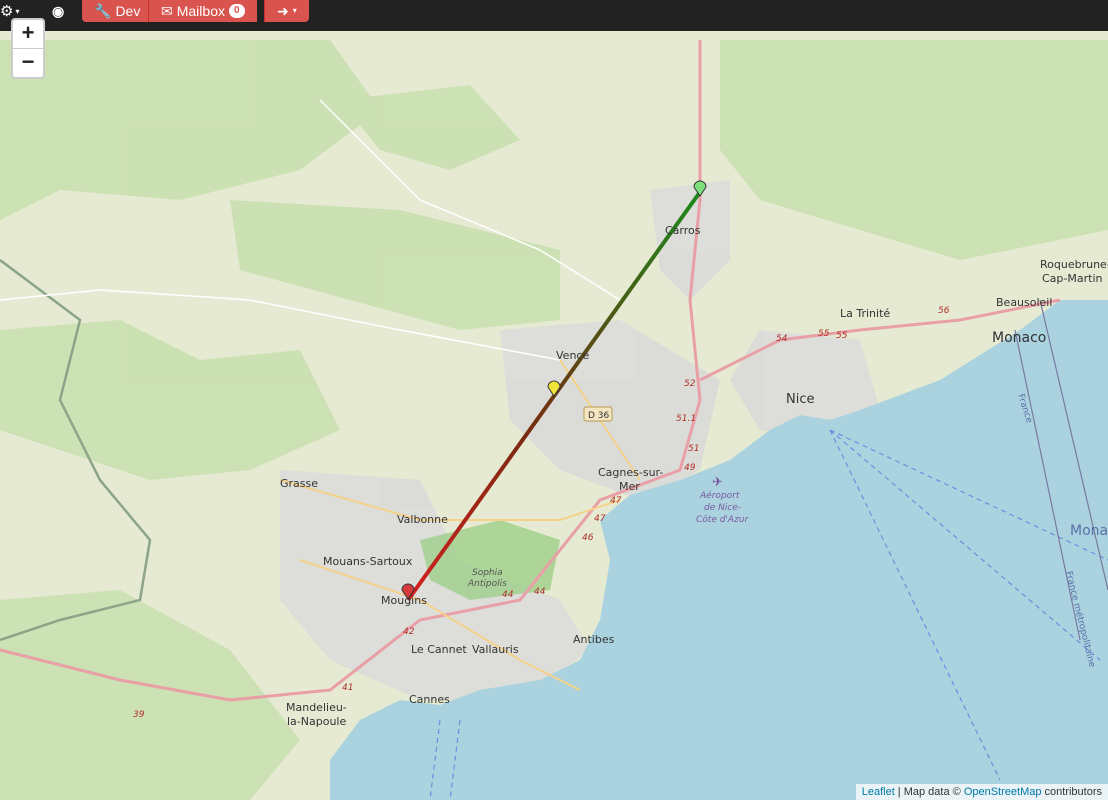  What do you see at coordinates (554, 15) in the screenshot?
I see `top-navbar: ⚙ ▾ ◉ 🔧 Dev ✉ Mailbox 0 ➜ ▾` at bounding box center [554, 15].